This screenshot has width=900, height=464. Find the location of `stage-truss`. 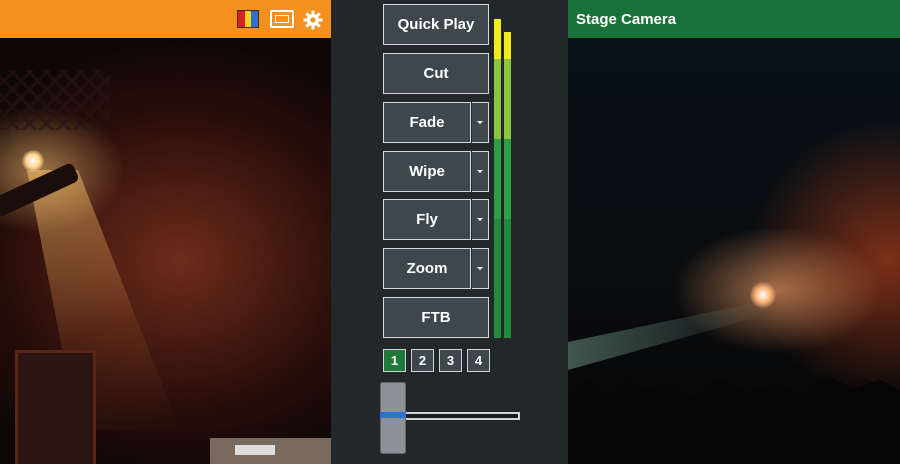

stage-truss is located at coordinates (55, 100).